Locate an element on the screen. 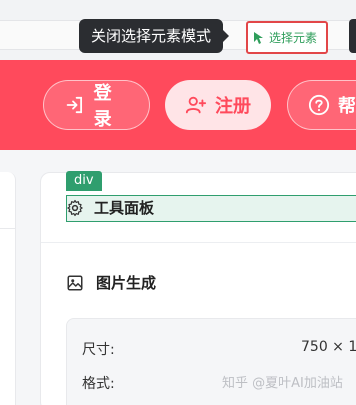  tools-panel-title: 工具面板 is located at coordinates (110, 207).